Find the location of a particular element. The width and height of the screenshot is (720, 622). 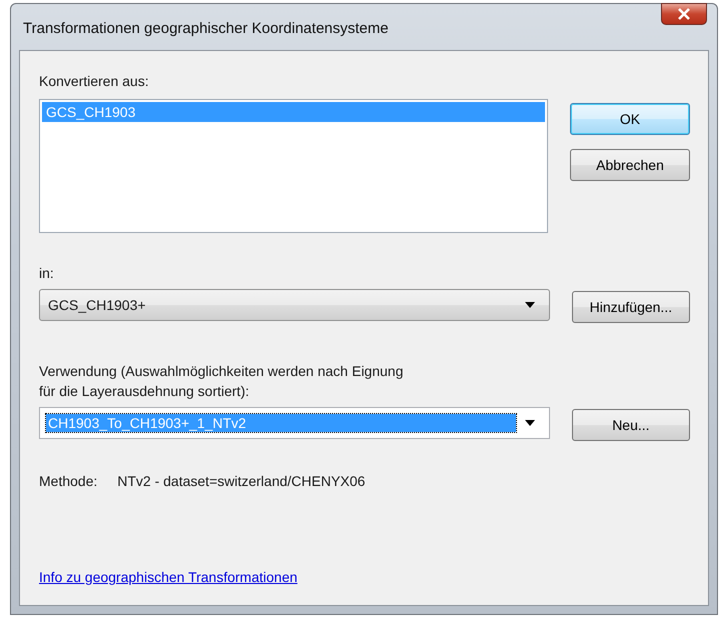

target-label: in: is located at coordinates (47, 273).